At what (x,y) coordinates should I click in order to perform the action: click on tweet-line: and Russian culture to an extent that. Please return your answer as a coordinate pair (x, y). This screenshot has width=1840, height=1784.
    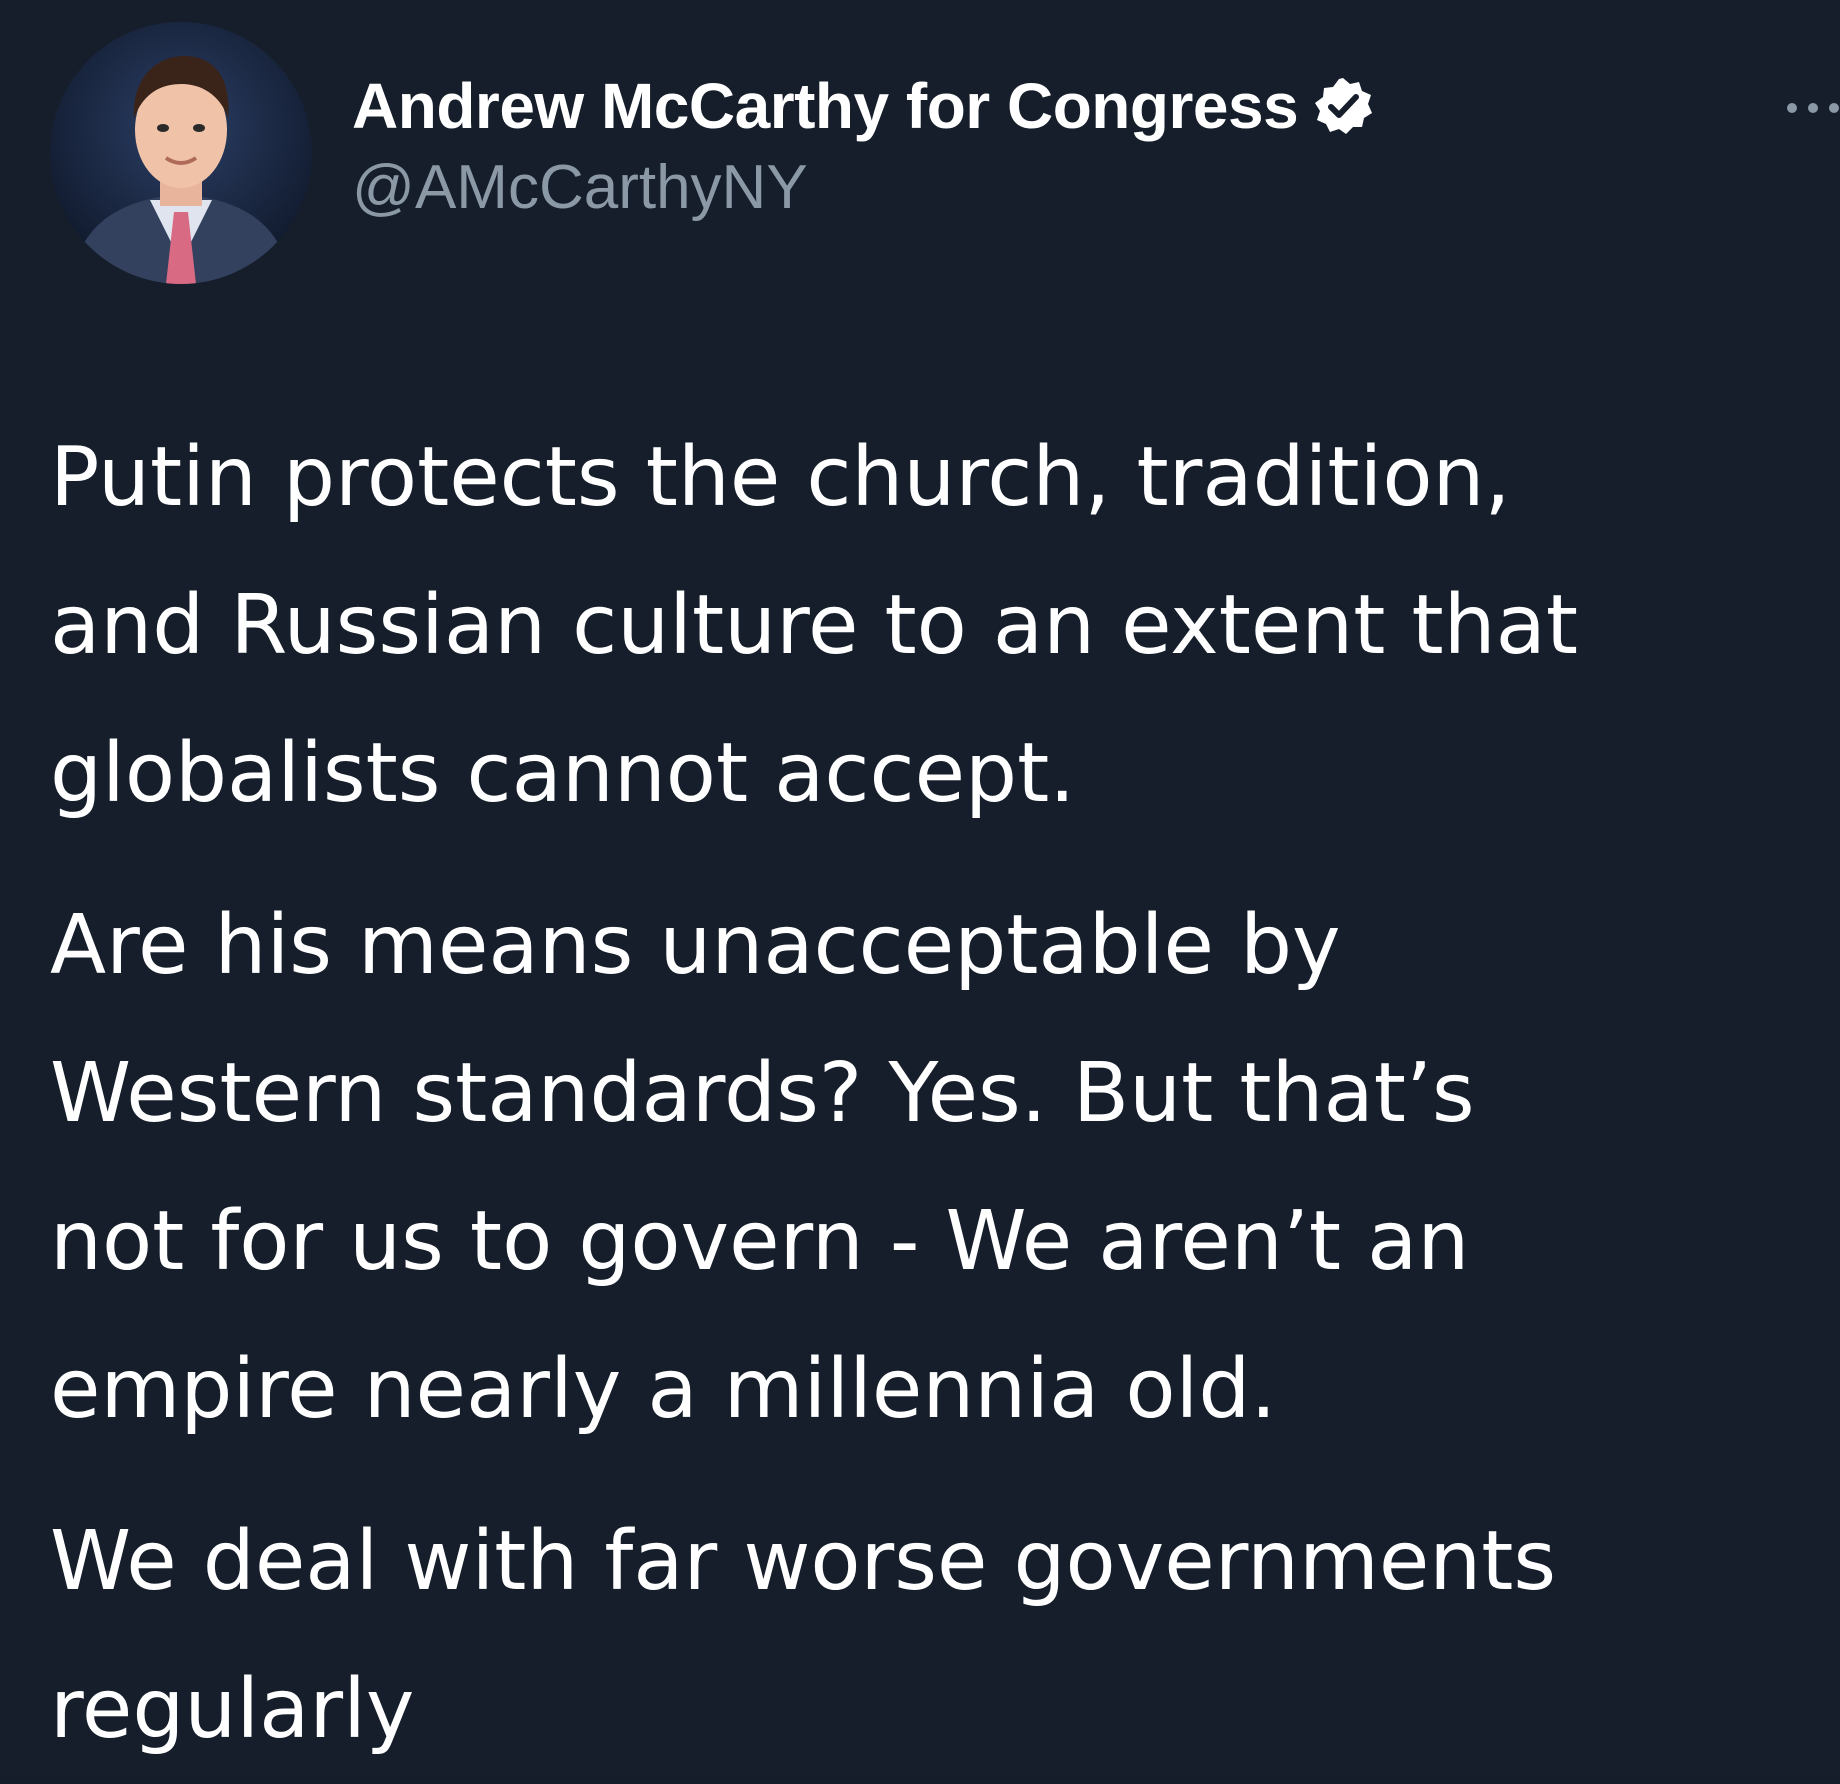
    Looking at the image, I should click on (814, 625).